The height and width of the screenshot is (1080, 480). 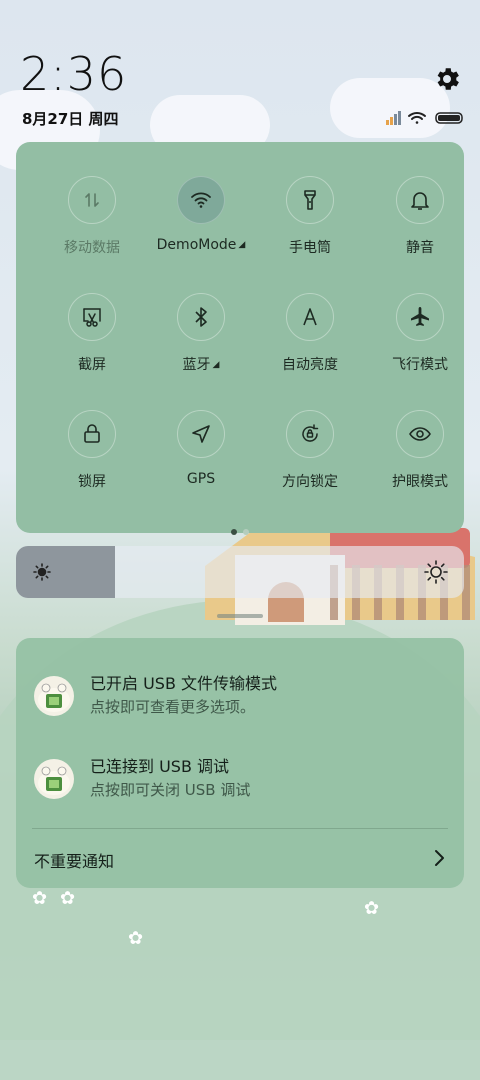 What do you see at coordinates (74, 860) in the screenshot?
I see `unimportant-notifications-link: 不重要通知` at bounding box center [74, 860].